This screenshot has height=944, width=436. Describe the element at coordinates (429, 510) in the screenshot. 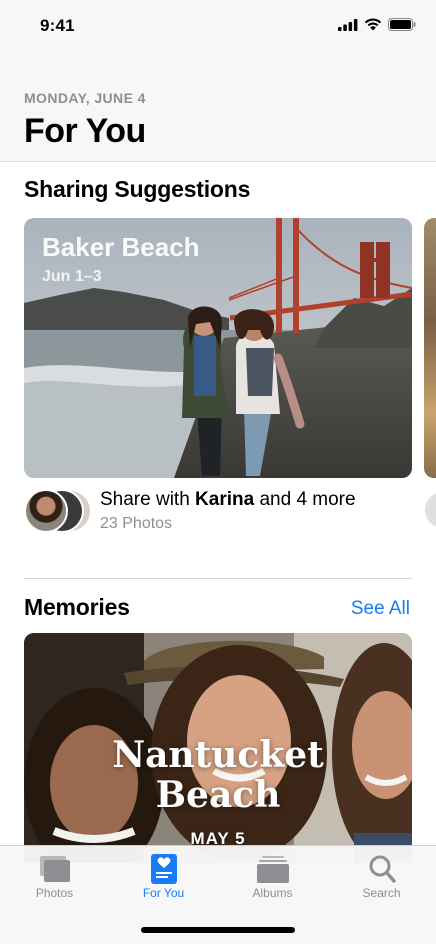

I see `next-avatar-peek` at that location.